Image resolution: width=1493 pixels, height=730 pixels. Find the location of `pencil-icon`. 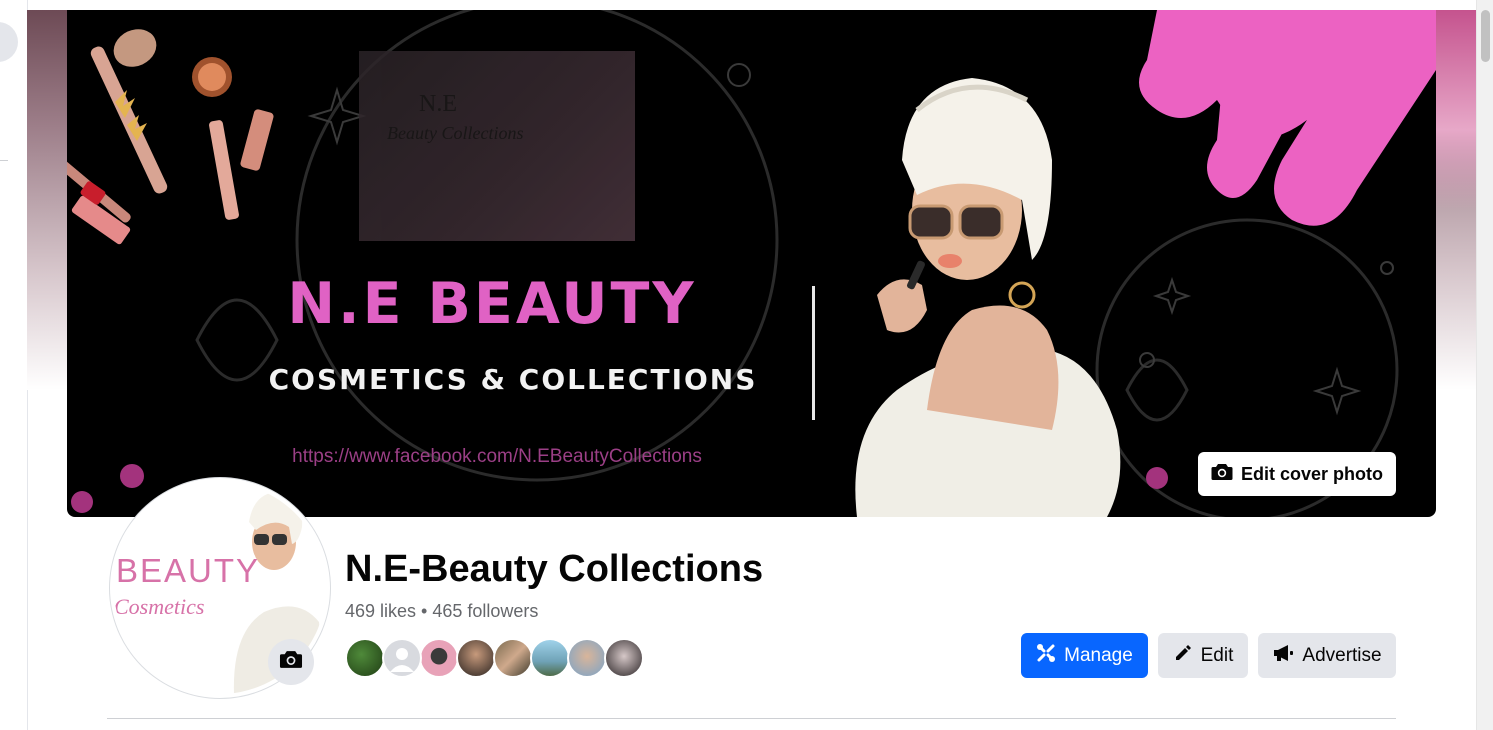

pencil-icon is located at coordinates (1183, 656).